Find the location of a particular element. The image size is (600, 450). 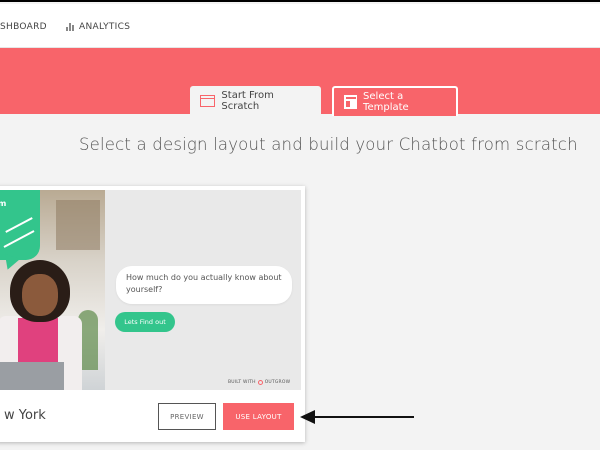

tab-label: Select a Template is located at coordinates (386, 102).